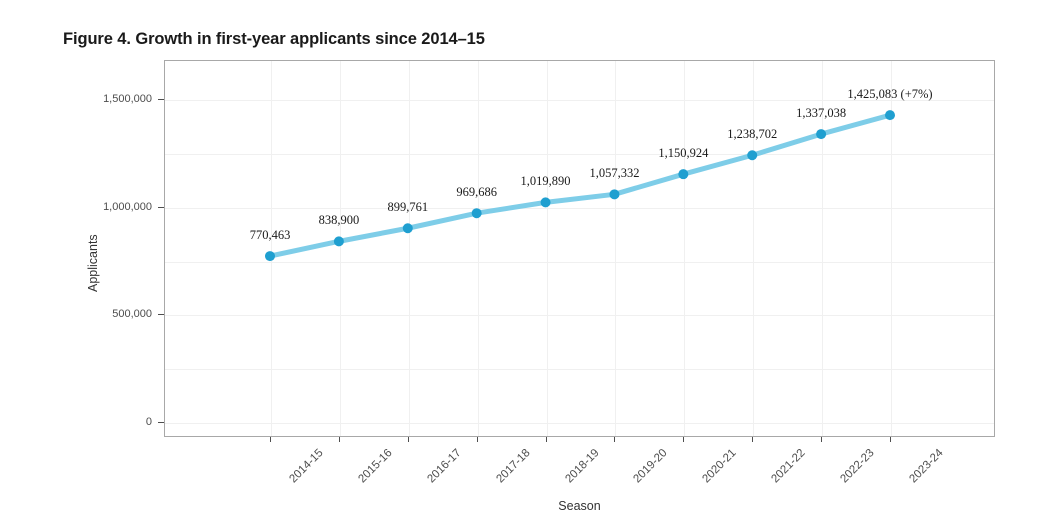 Image resolution: width=1050 pixels, height=531 pixels. What do you see at coordinates (339, 220) in the screenshot?
I see `data-point-label: 838,900` at bounding box center [339, 220].